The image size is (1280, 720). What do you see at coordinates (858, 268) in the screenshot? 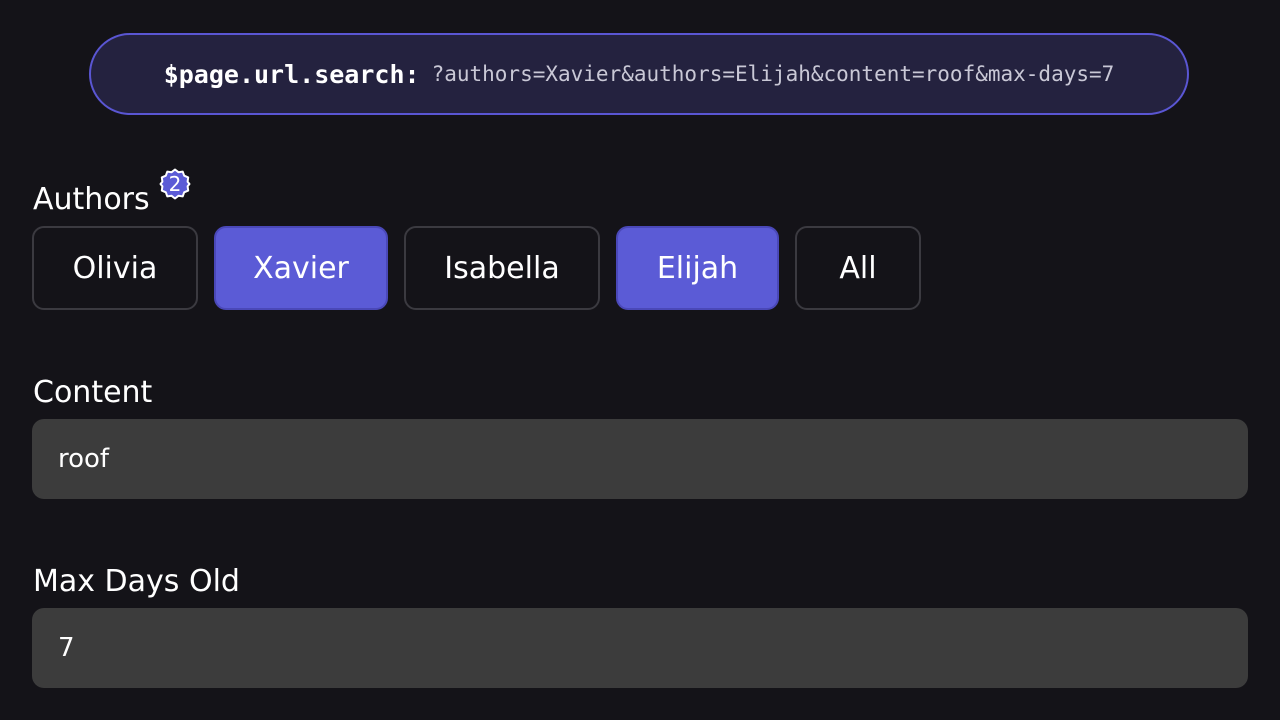
I see `author-chip-all: All` at bounding box center [858, 268].